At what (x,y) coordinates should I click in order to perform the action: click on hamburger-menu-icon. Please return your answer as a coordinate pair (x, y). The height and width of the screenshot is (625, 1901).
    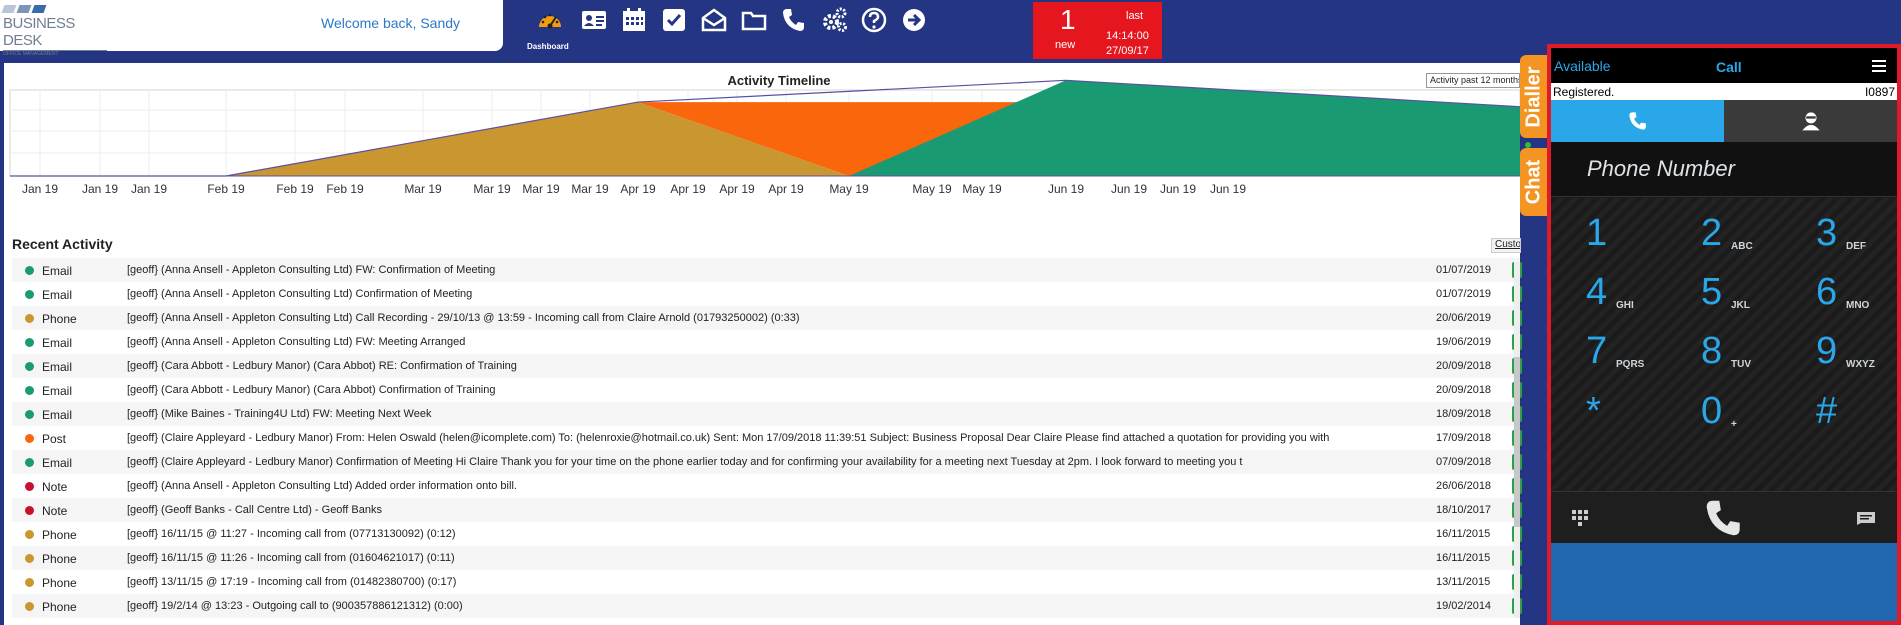
    Looking at the image, I should click on (1879, 67).